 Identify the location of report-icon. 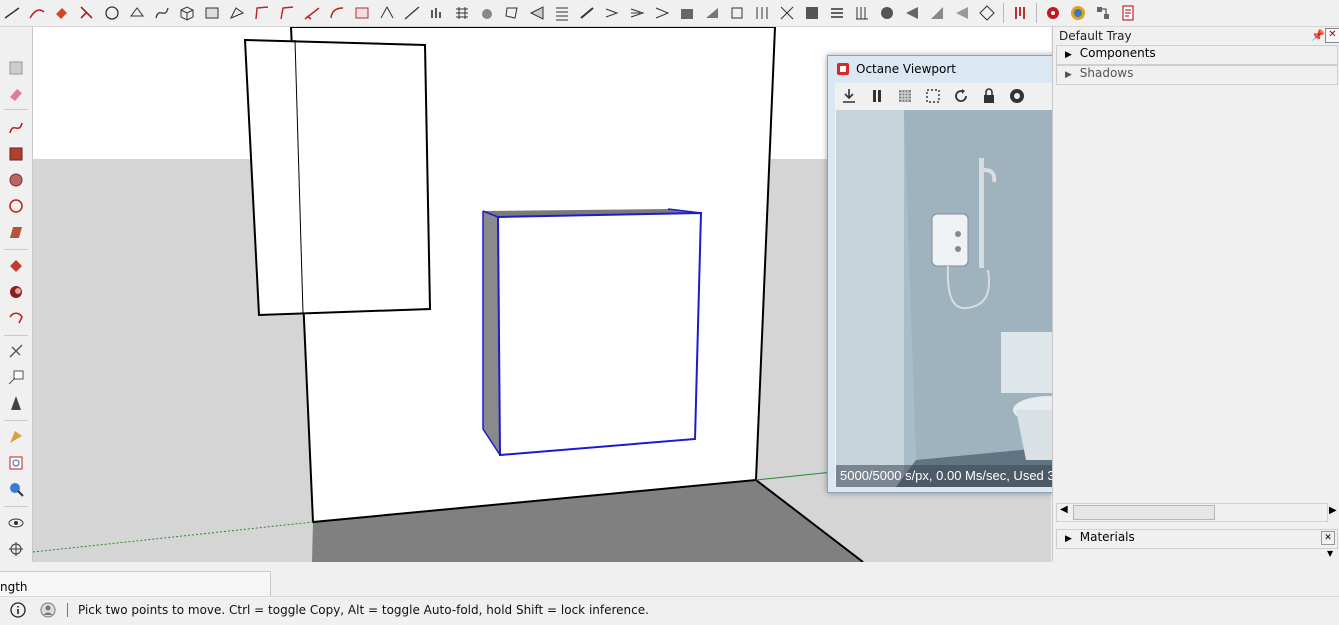
(1128, 13).